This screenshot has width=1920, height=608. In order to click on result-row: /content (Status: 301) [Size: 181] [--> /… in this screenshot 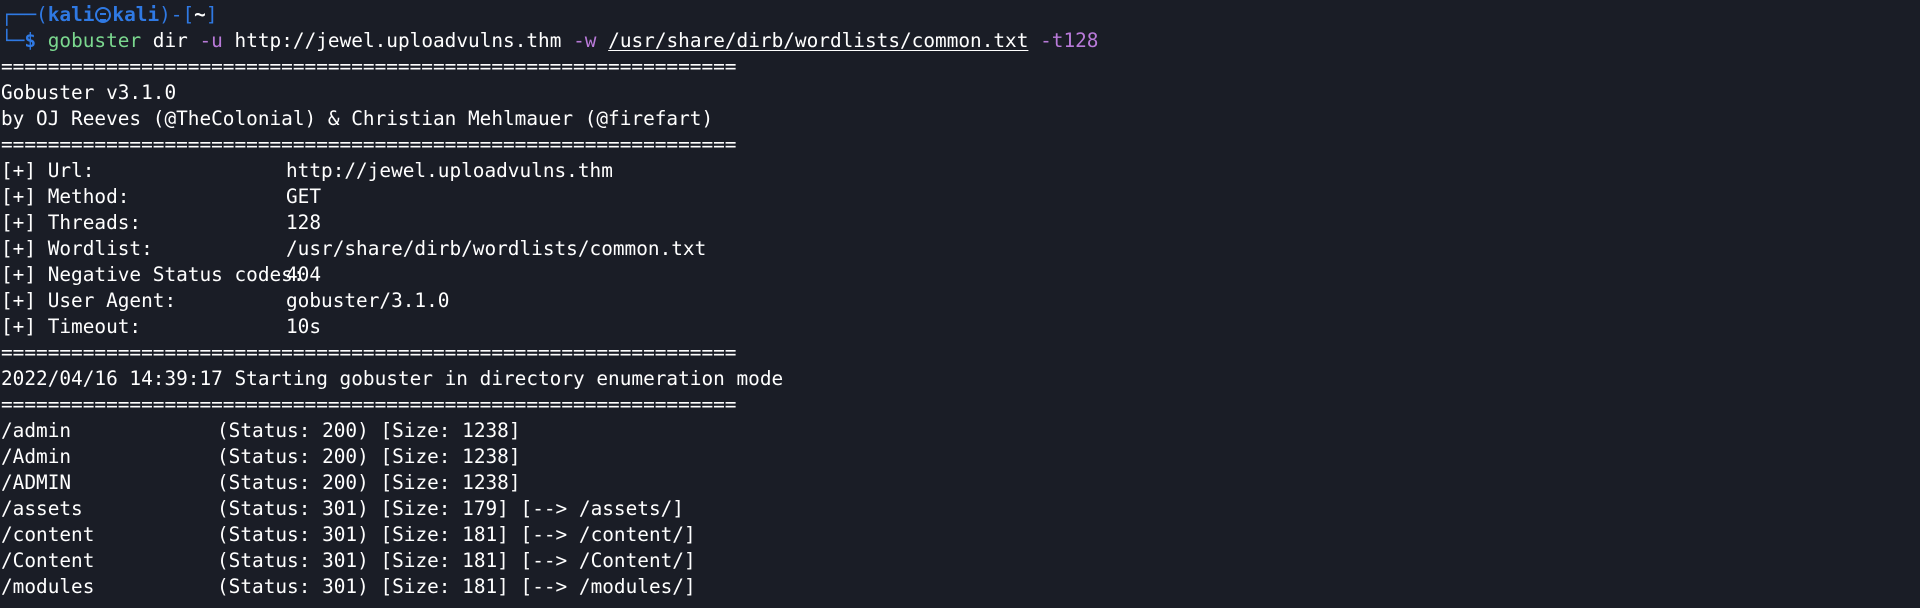, I will do `click(960, 535)`.